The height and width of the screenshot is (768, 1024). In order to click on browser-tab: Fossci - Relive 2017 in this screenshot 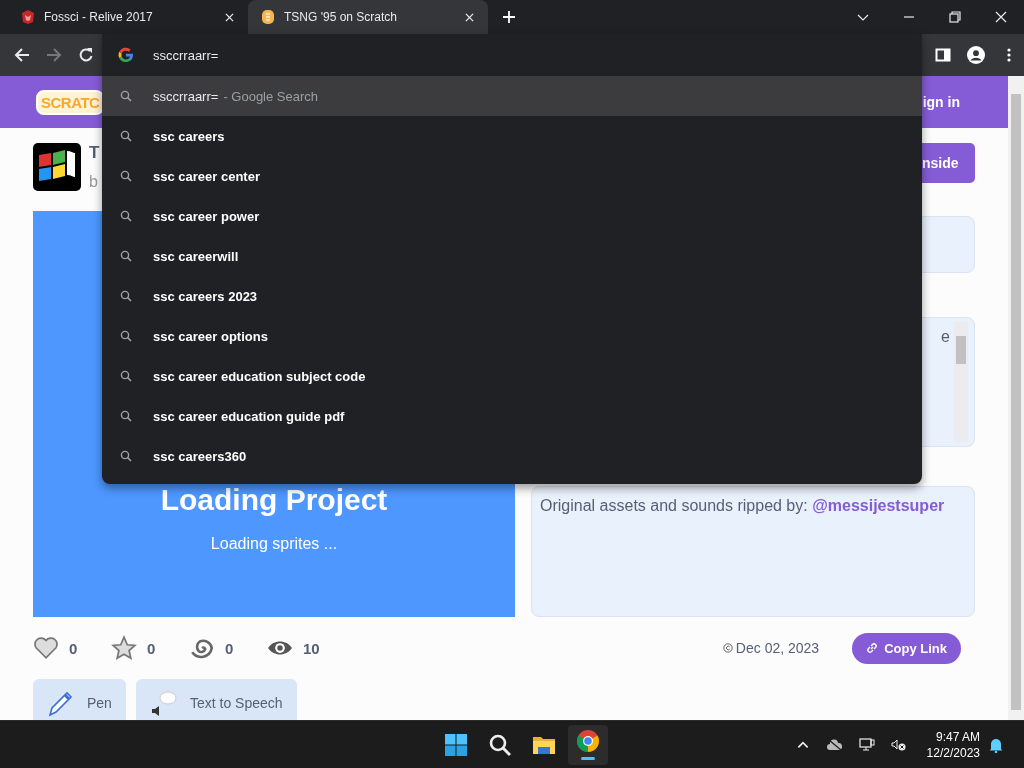, I will do `click(128, 17)`.